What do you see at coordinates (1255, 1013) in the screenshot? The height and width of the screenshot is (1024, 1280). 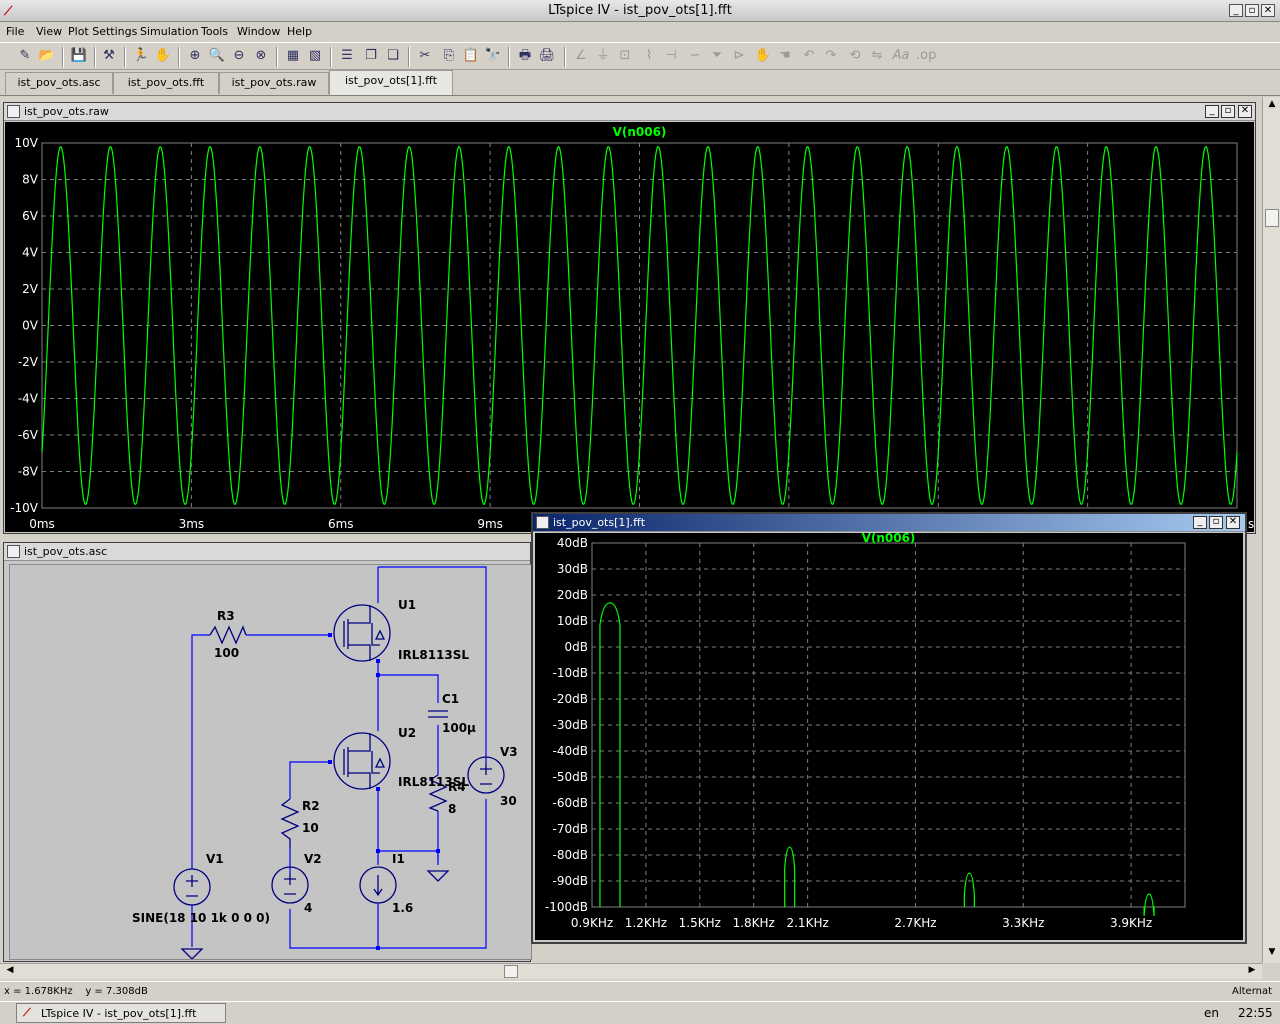 I see `clock: 22:55` at bounding box center [1255, 1013].